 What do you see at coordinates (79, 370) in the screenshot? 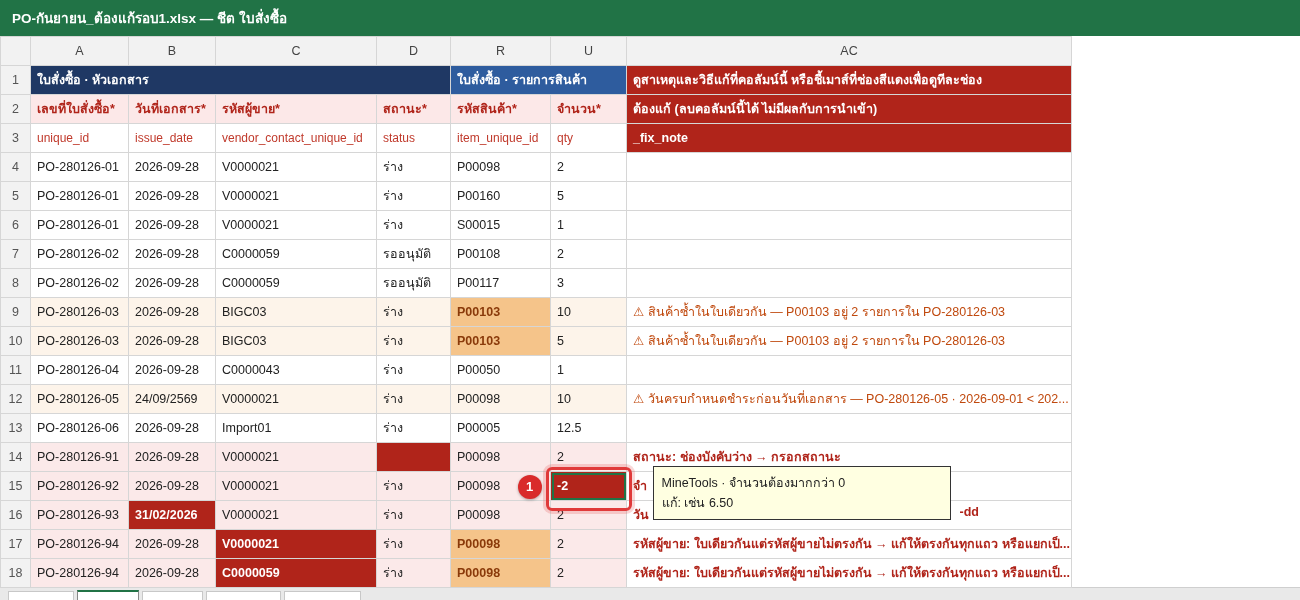
I see `table-cell: PO-280126-04` at bounding box center [79, 370].